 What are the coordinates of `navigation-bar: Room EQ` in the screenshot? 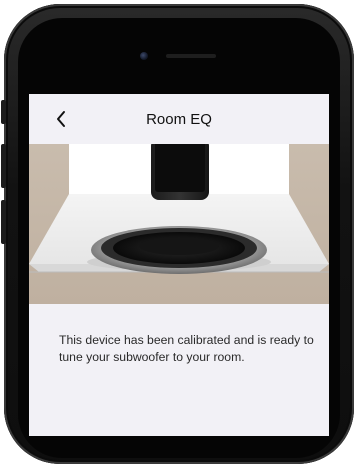 It's located at (179, 119).